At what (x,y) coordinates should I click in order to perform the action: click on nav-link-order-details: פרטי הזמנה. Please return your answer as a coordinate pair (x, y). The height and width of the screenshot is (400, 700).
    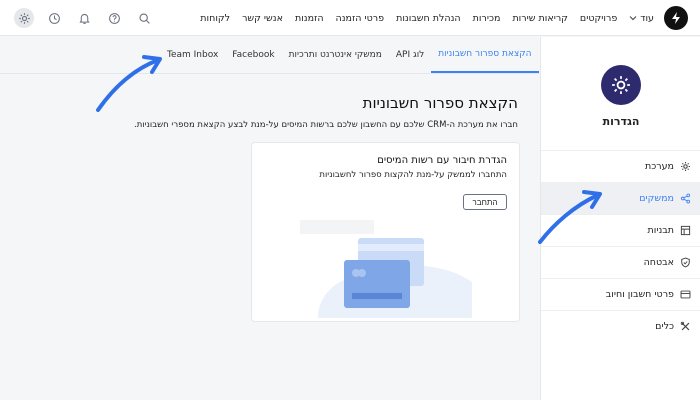
    Looking at the image, I should click on (360, 18).